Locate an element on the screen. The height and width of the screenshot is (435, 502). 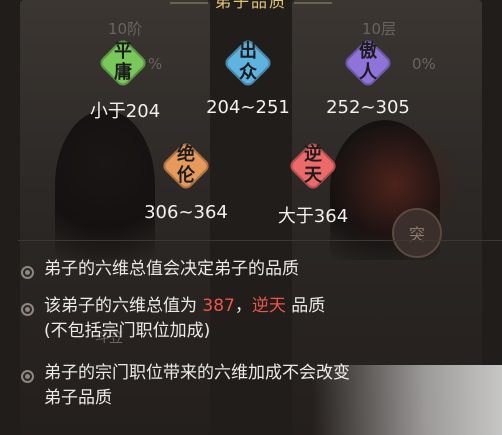
breakthrough-badge: 突 is located at coordinates (417, 233).